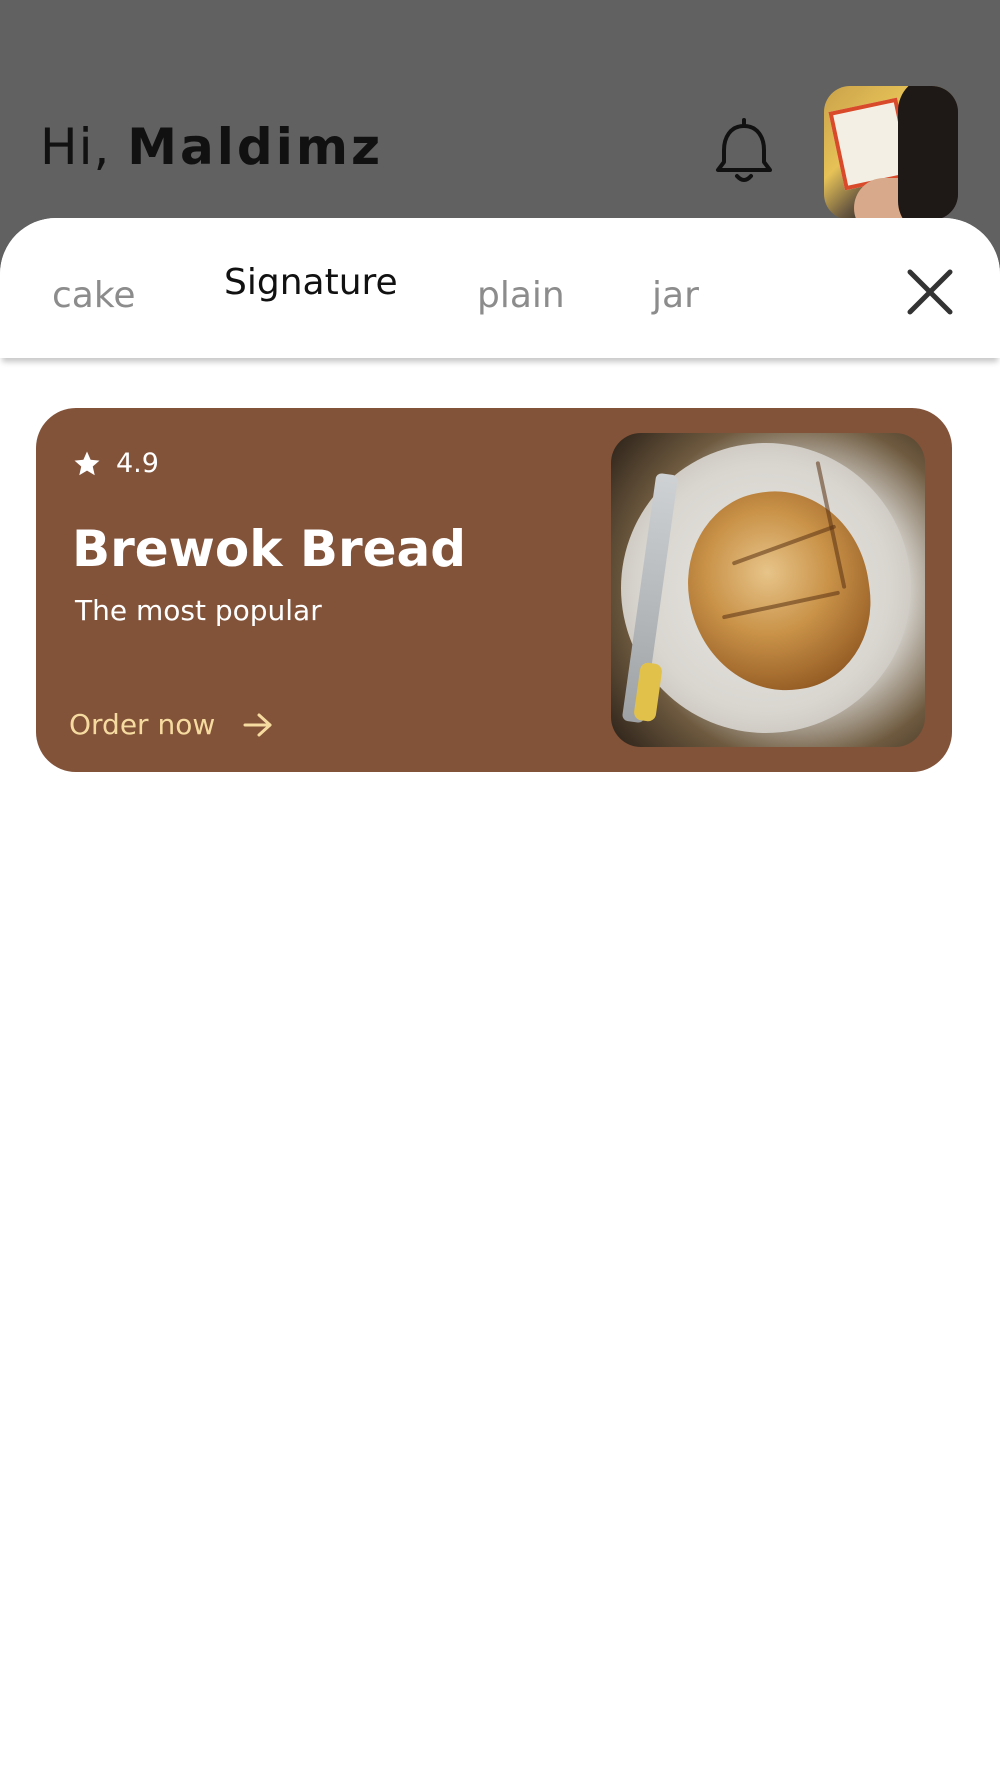  I want to click on avatar-hair, so click(928, 153).